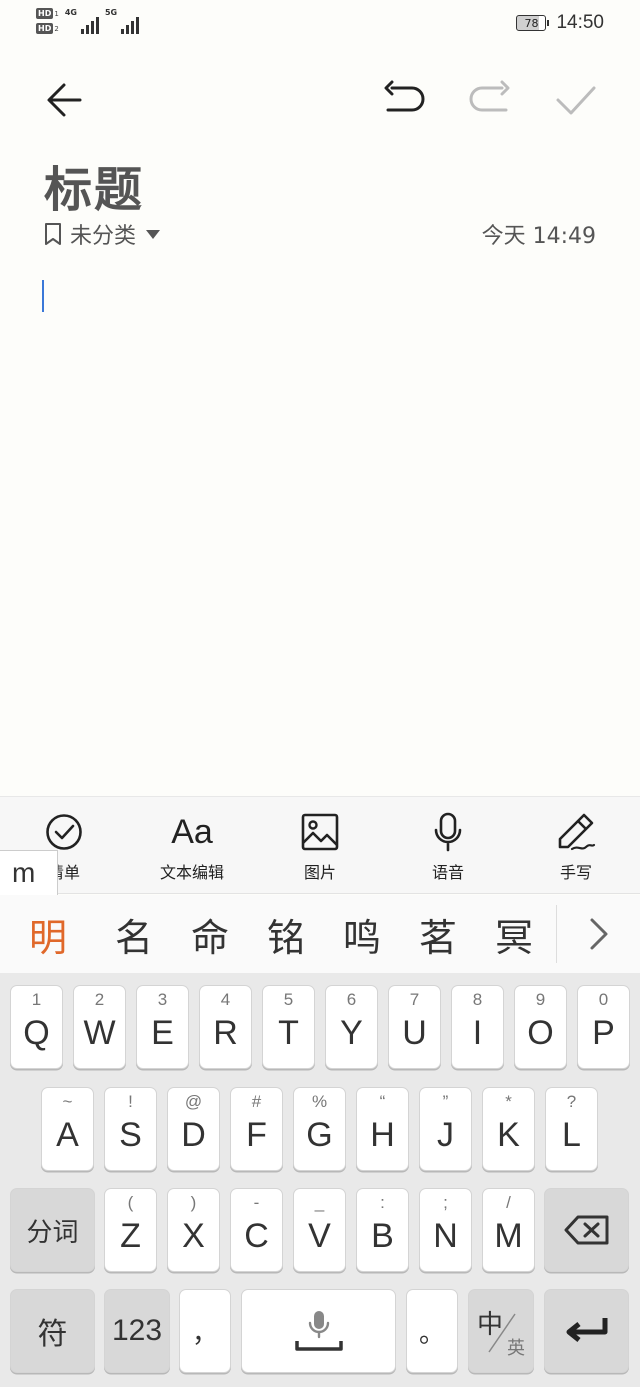 This screenshot has width=640, height=1387. I want to click on key-w: 2W, so click(99, 1027).